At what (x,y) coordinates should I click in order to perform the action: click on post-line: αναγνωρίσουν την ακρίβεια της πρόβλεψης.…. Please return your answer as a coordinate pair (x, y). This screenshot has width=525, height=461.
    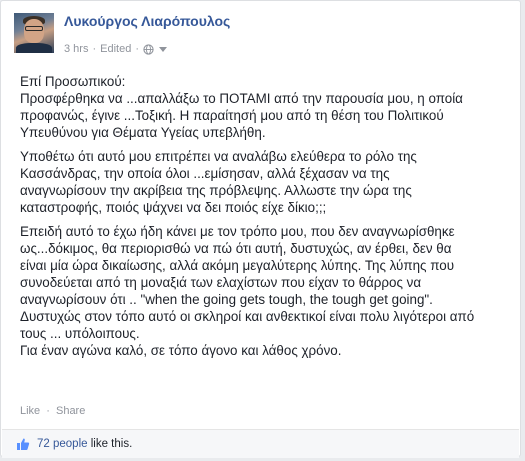
    Looking at the image, I should click on (216, 190).